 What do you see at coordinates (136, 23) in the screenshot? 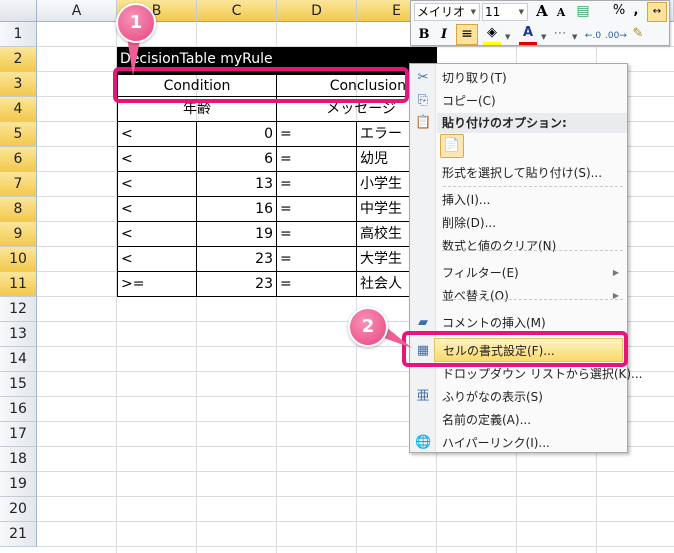
I see `callout-badge-1: 1` at bounding box center [136, 23].